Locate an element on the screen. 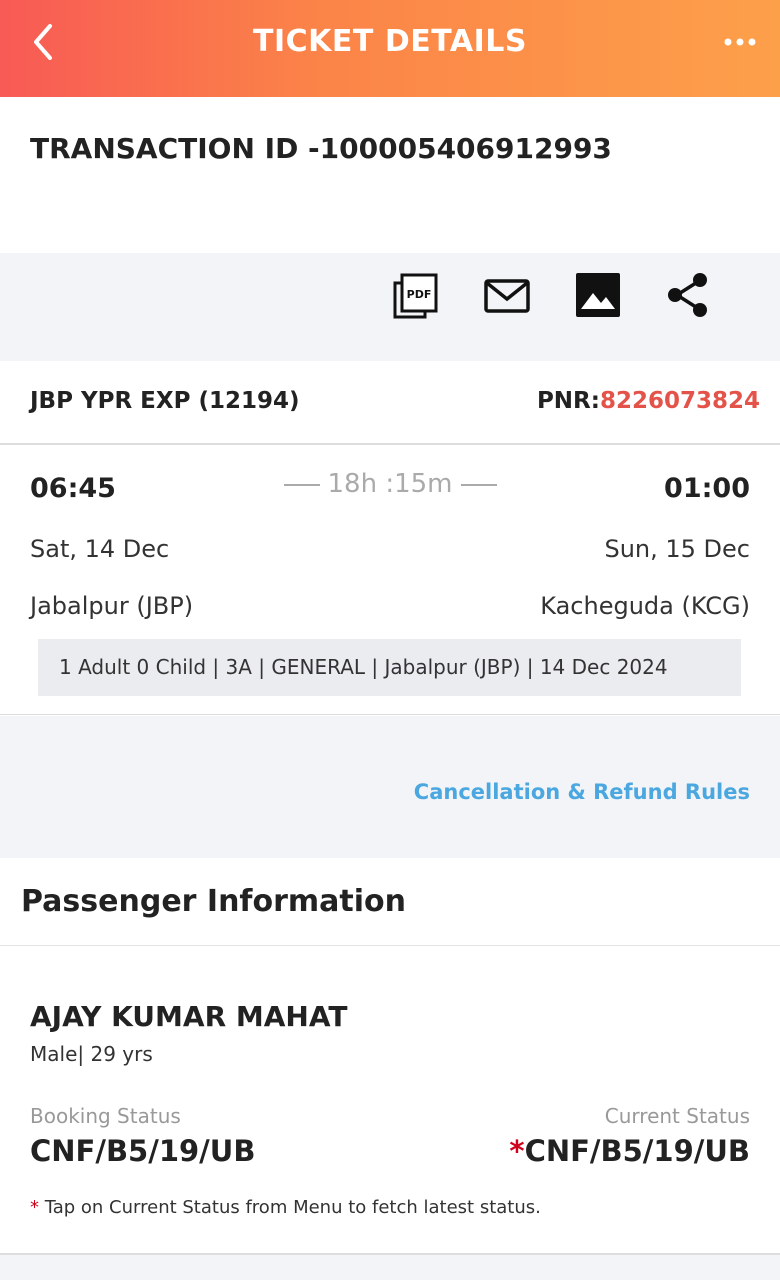 This screenshot has height=1280, width=780. image-icon is located at coordinates (598, 296).